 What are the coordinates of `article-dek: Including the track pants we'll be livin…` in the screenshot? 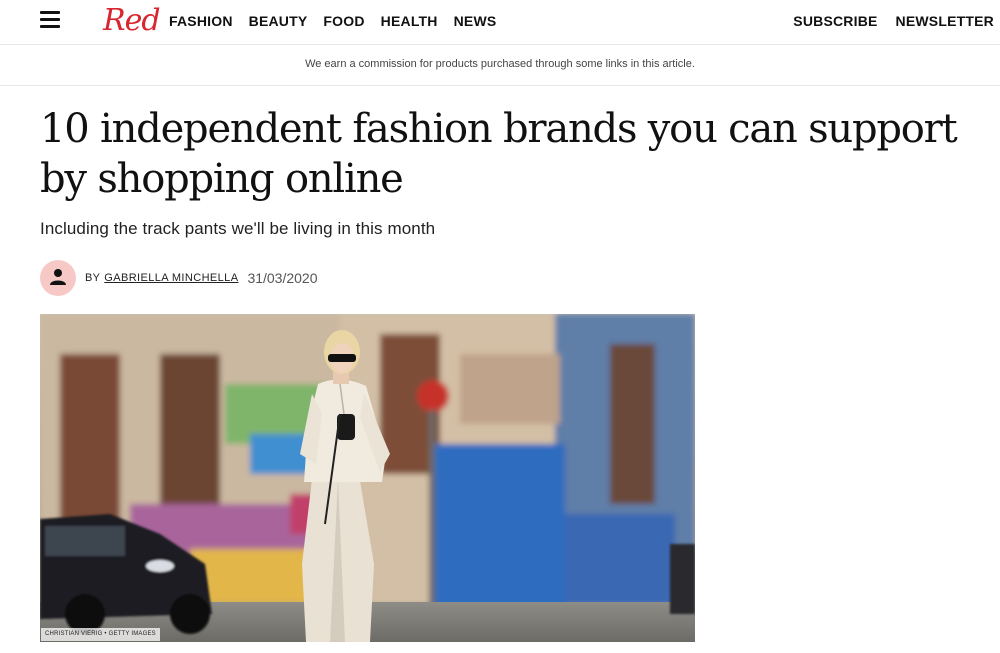 It's located at (238, 228).